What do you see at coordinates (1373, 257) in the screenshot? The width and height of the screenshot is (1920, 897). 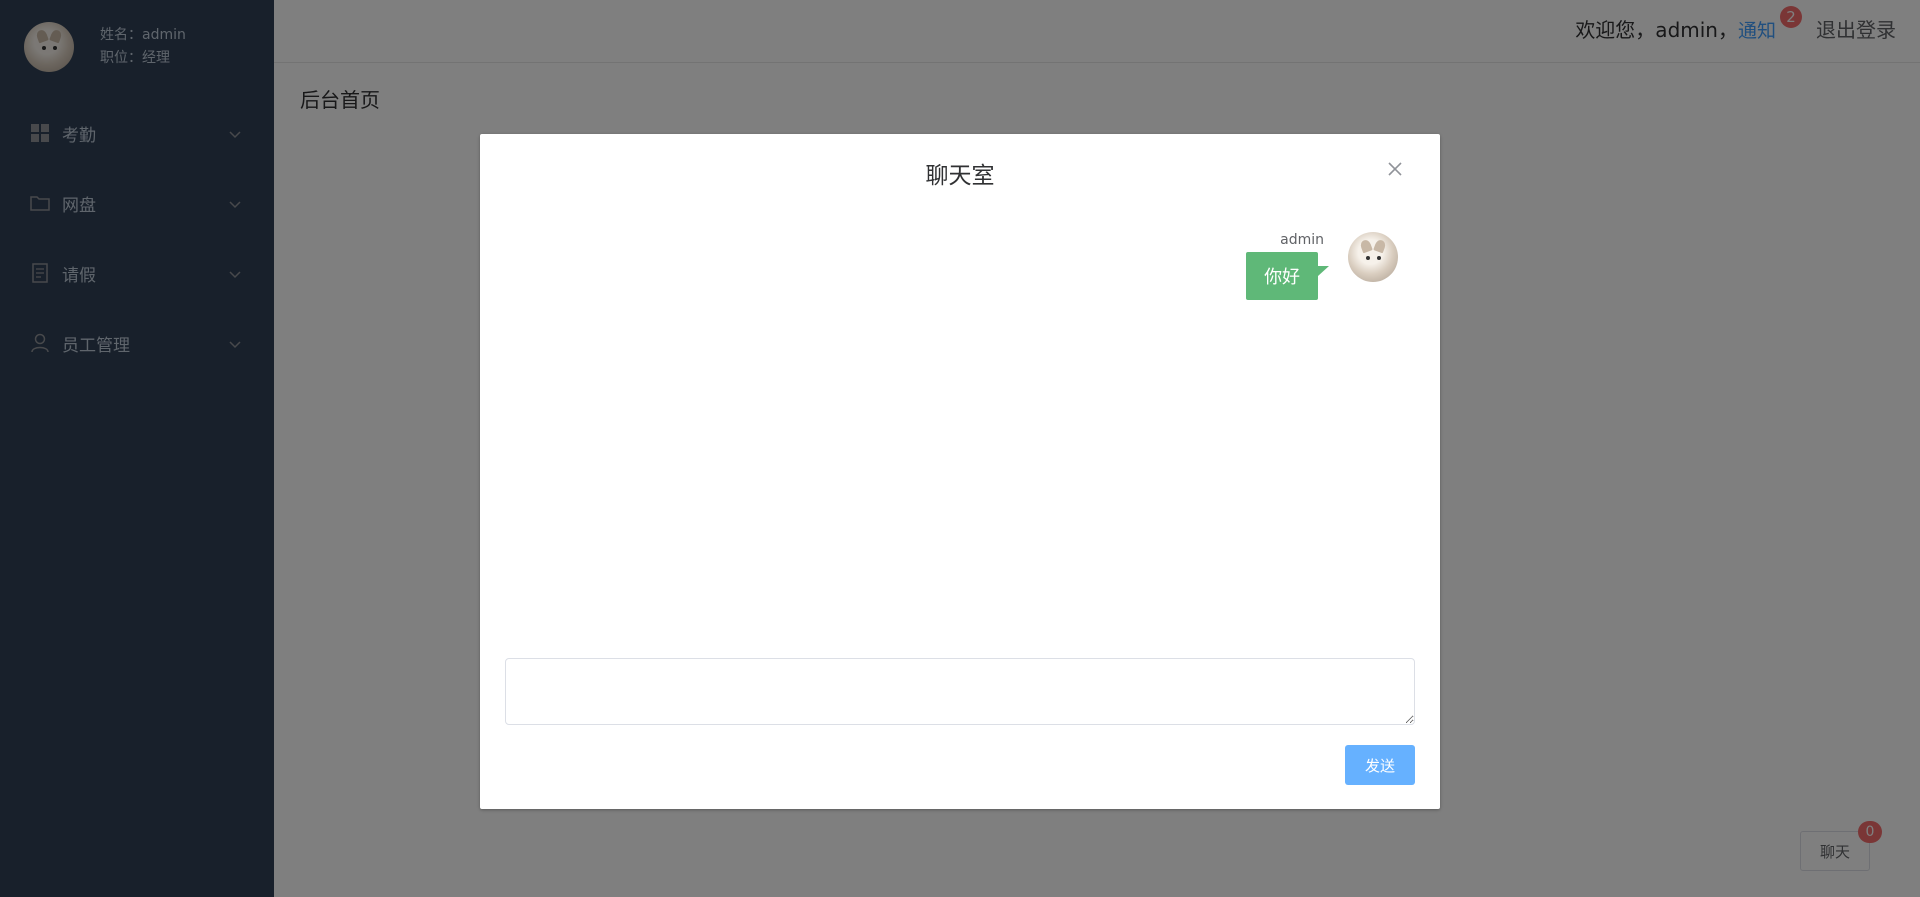 I see `message-avatar` at bounding box center [1373, 257].